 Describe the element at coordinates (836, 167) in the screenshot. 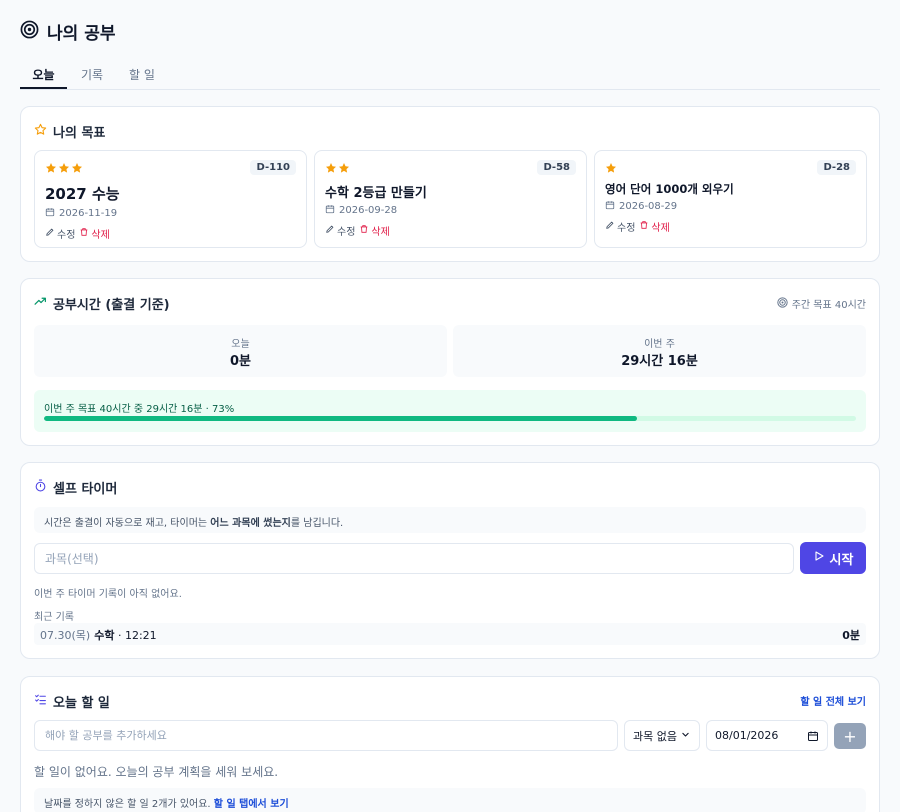

I see `dday-badge: D-28` at that location.